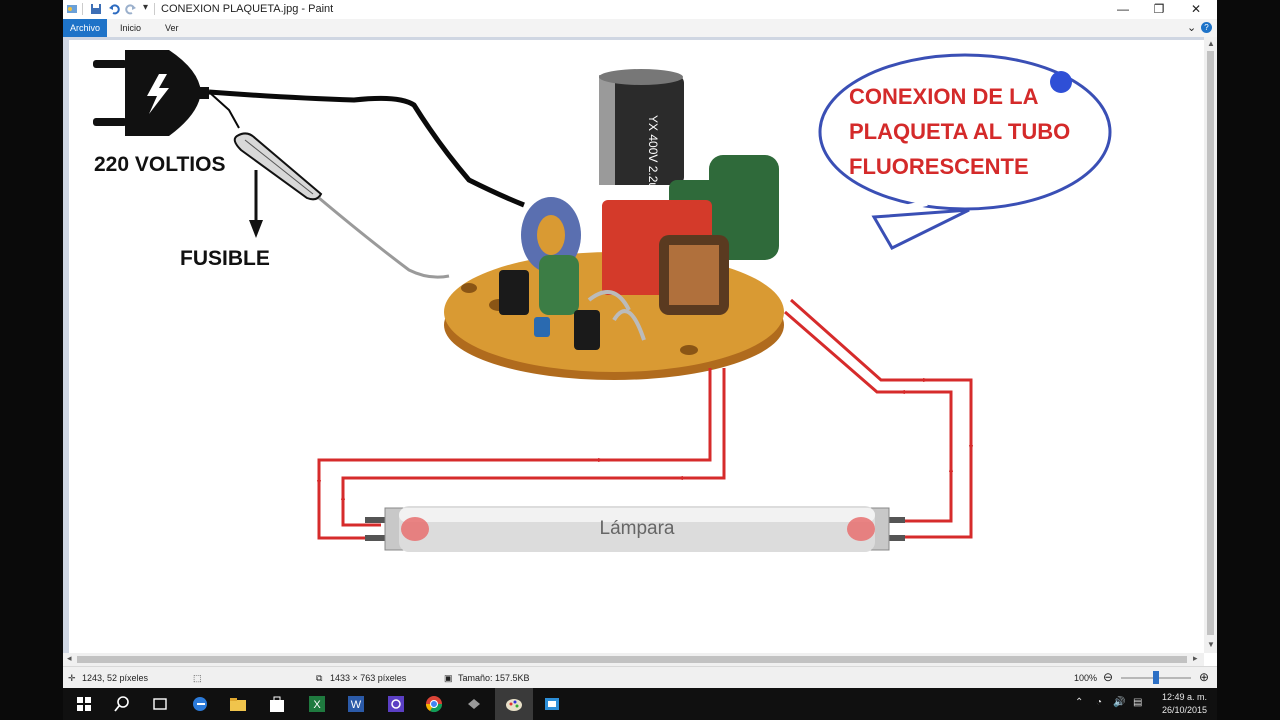 Image resolution: width=1280 pixels, height=720 pixels. I want to click on selection-handle-icon, so click(1061, 82).